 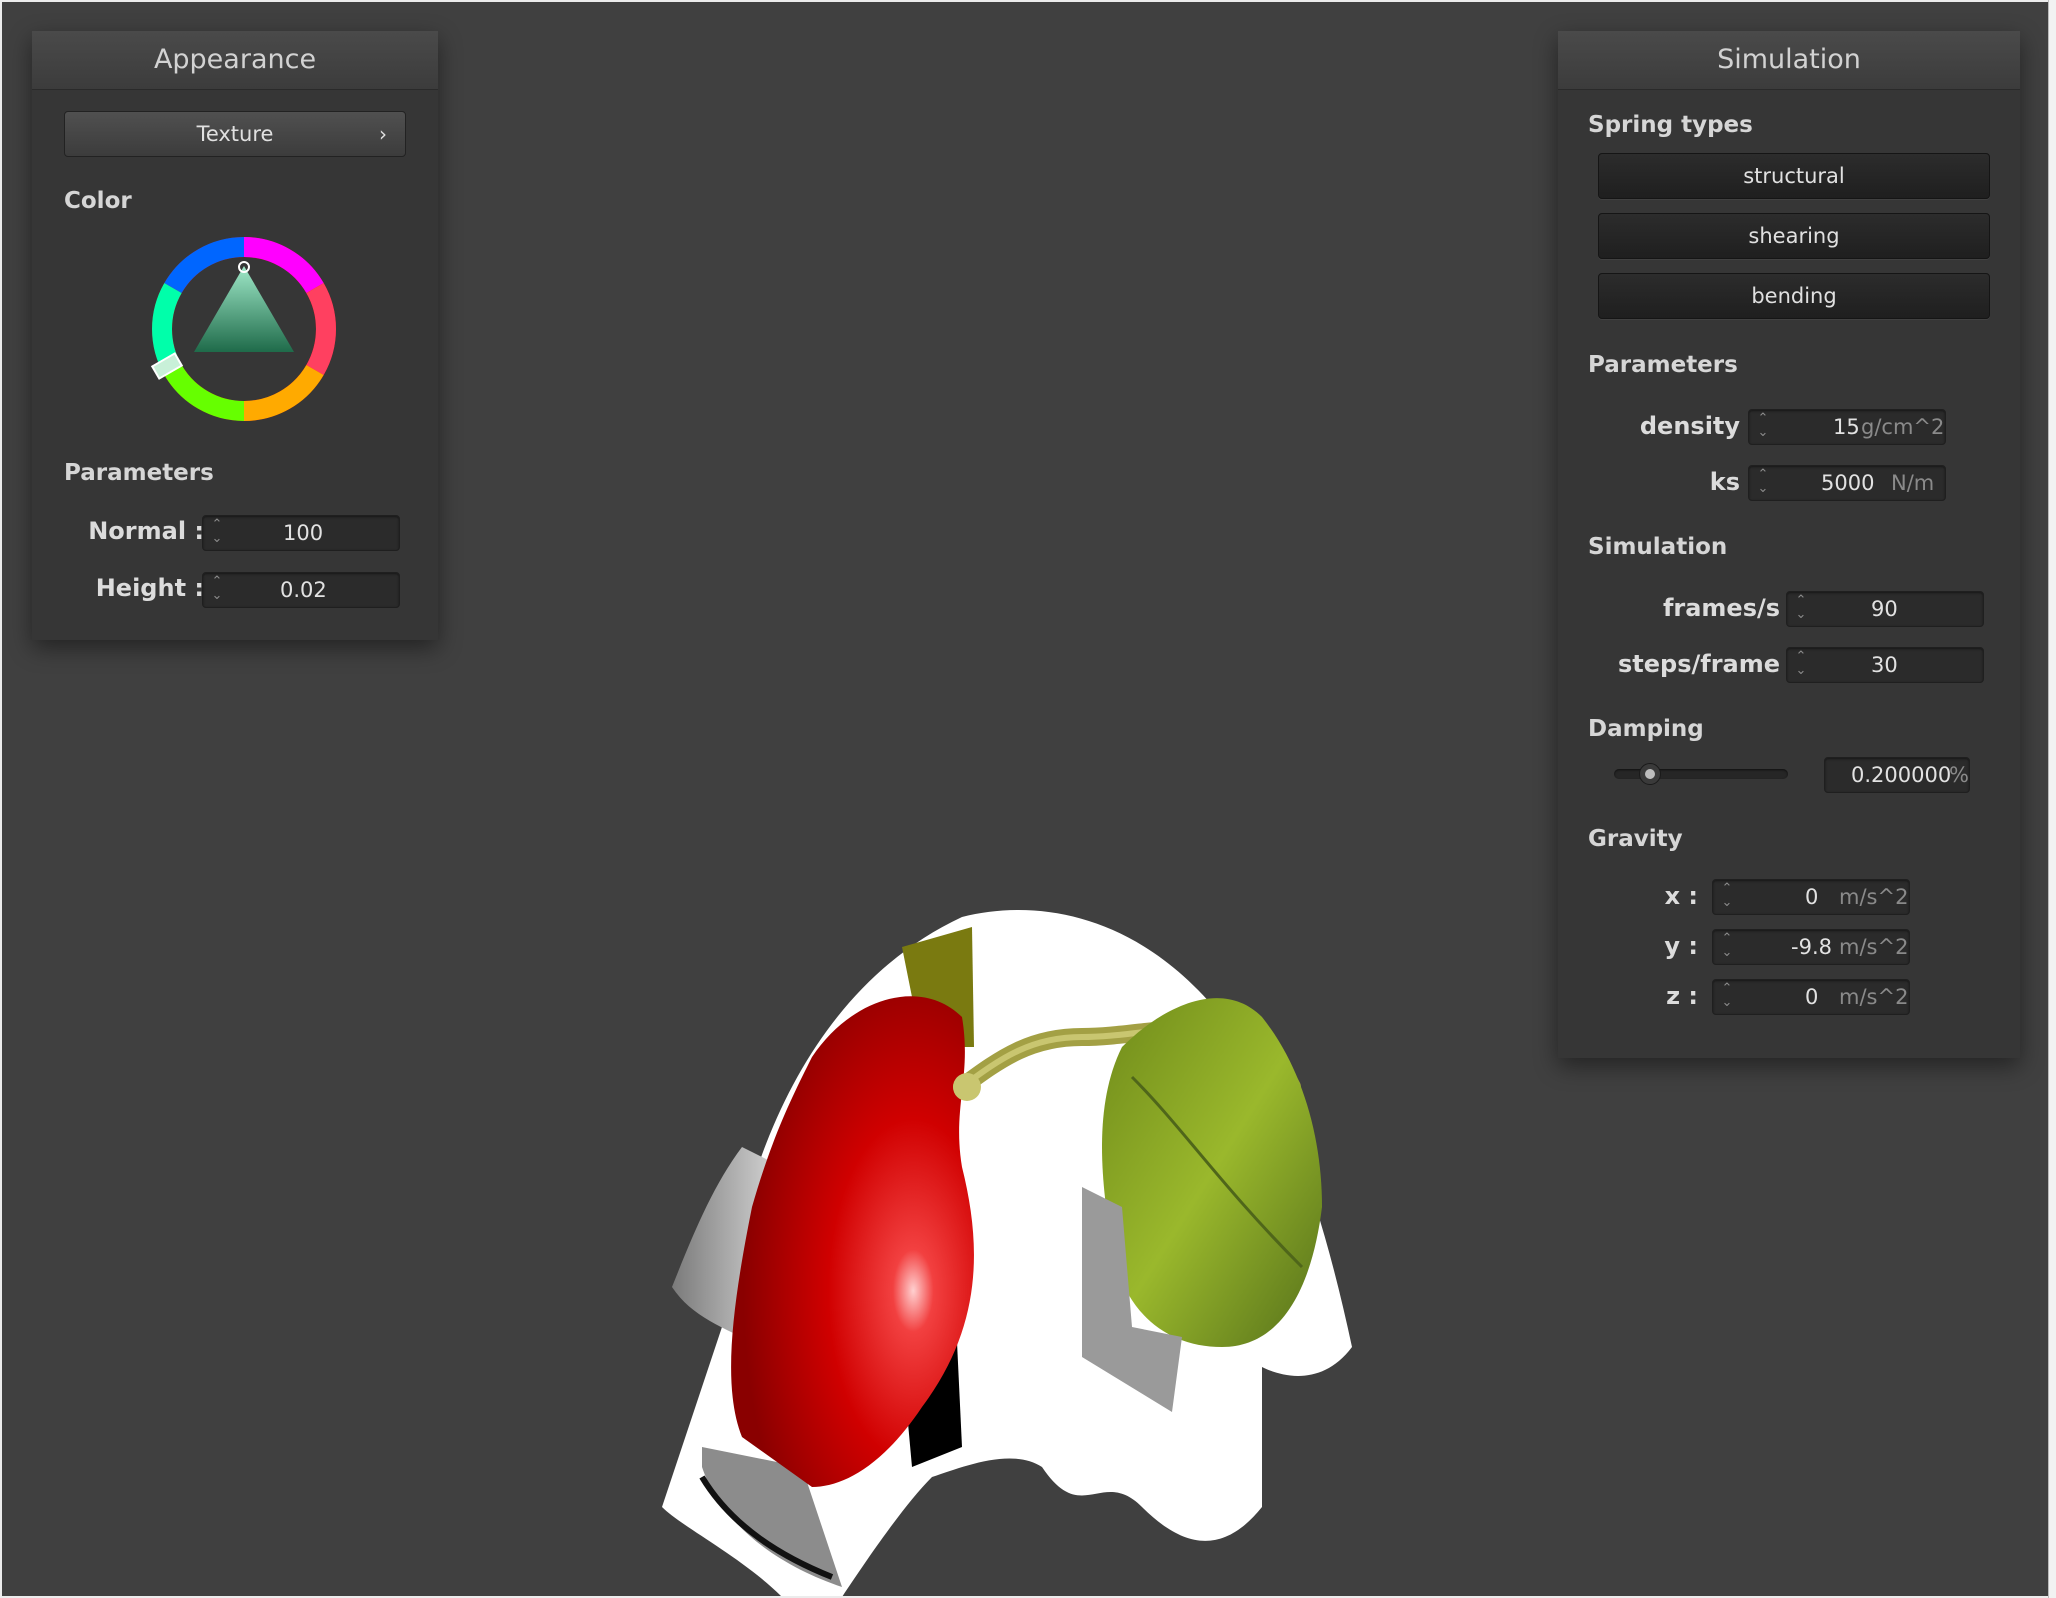 I want to click on gravity-x-unit: m/s^2, so click(x=1874, y=897).